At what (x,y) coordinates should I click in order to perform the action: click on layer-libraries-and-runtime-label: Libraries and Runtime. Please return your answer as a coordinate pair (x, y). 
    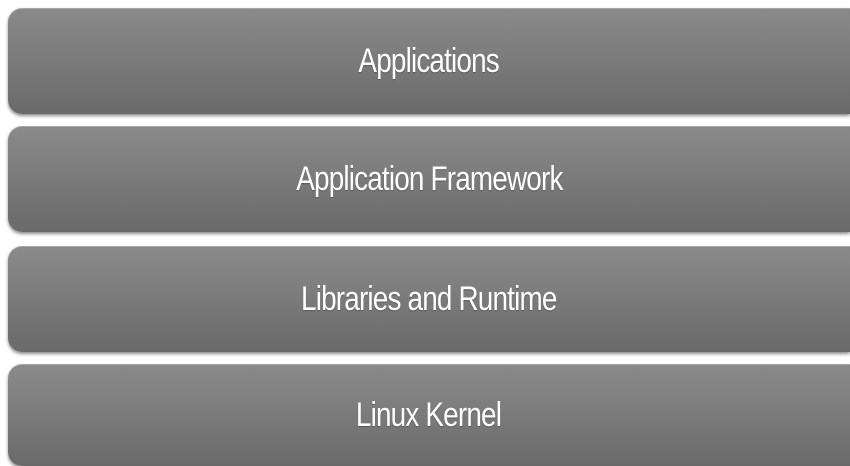
    Looking at the image, I should click on (429, 298).